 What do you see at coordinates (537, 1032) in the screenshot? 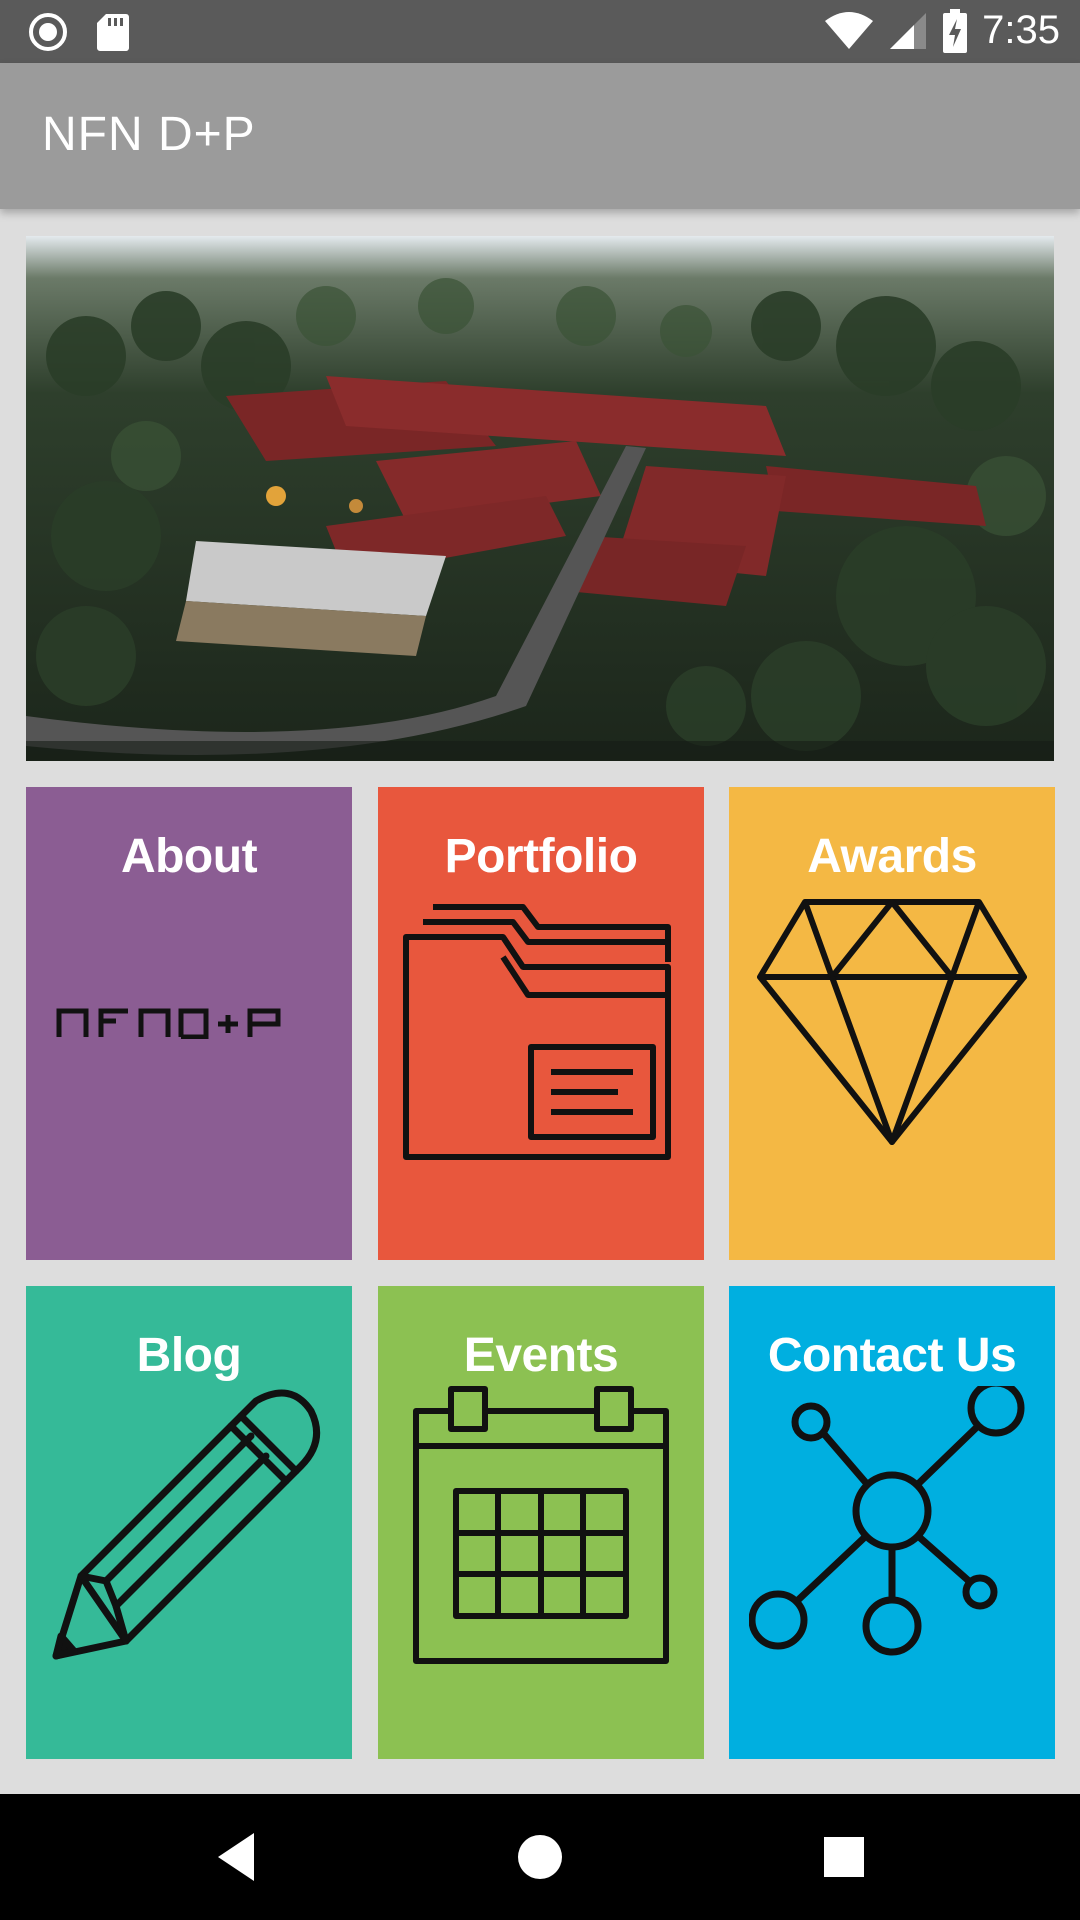
I see `folder-icon` at bounding box center [537, 1032].